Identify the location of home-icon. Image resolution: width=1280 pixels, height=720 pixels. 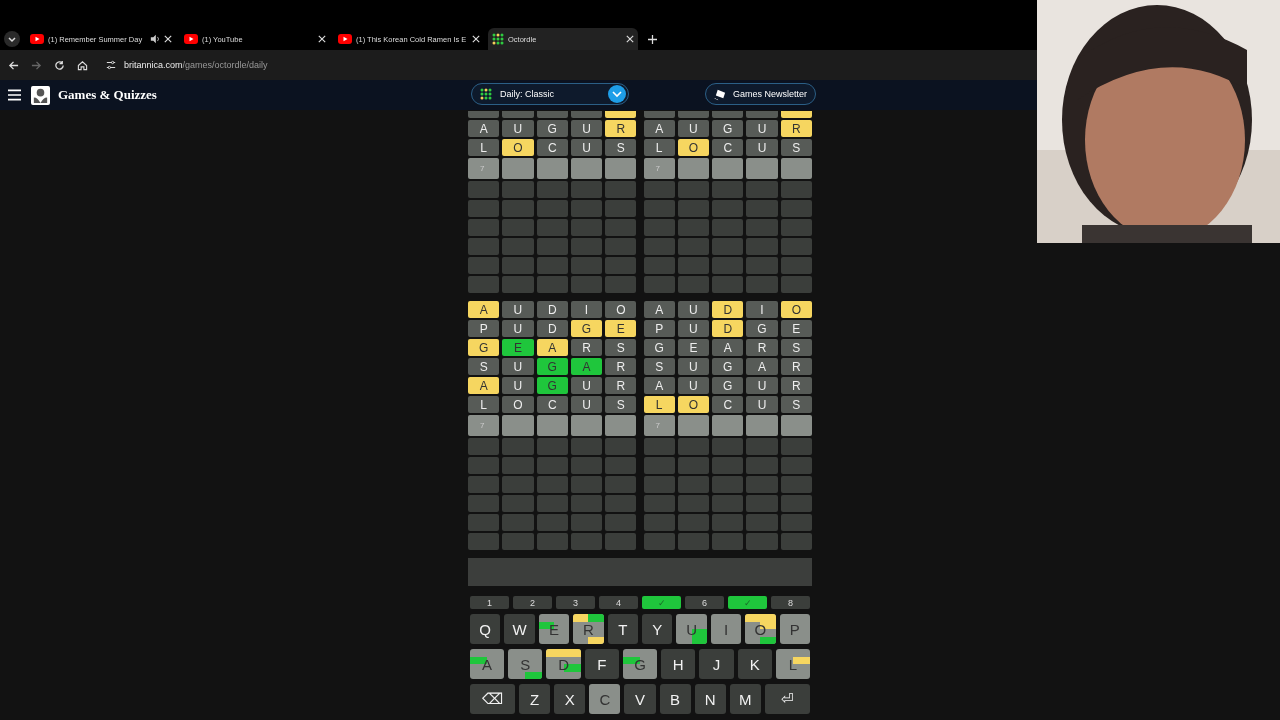
(82, 65).